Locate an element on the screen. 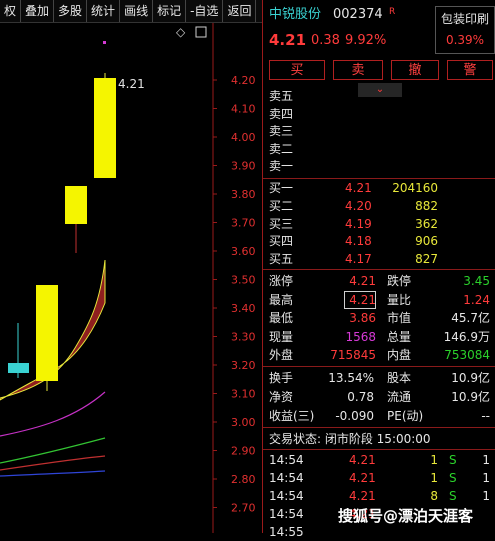 This screenshot has width=495, height=541. stat-row: 涨停 4.21 跌停 3.45 is located at coordinates (379, 281).